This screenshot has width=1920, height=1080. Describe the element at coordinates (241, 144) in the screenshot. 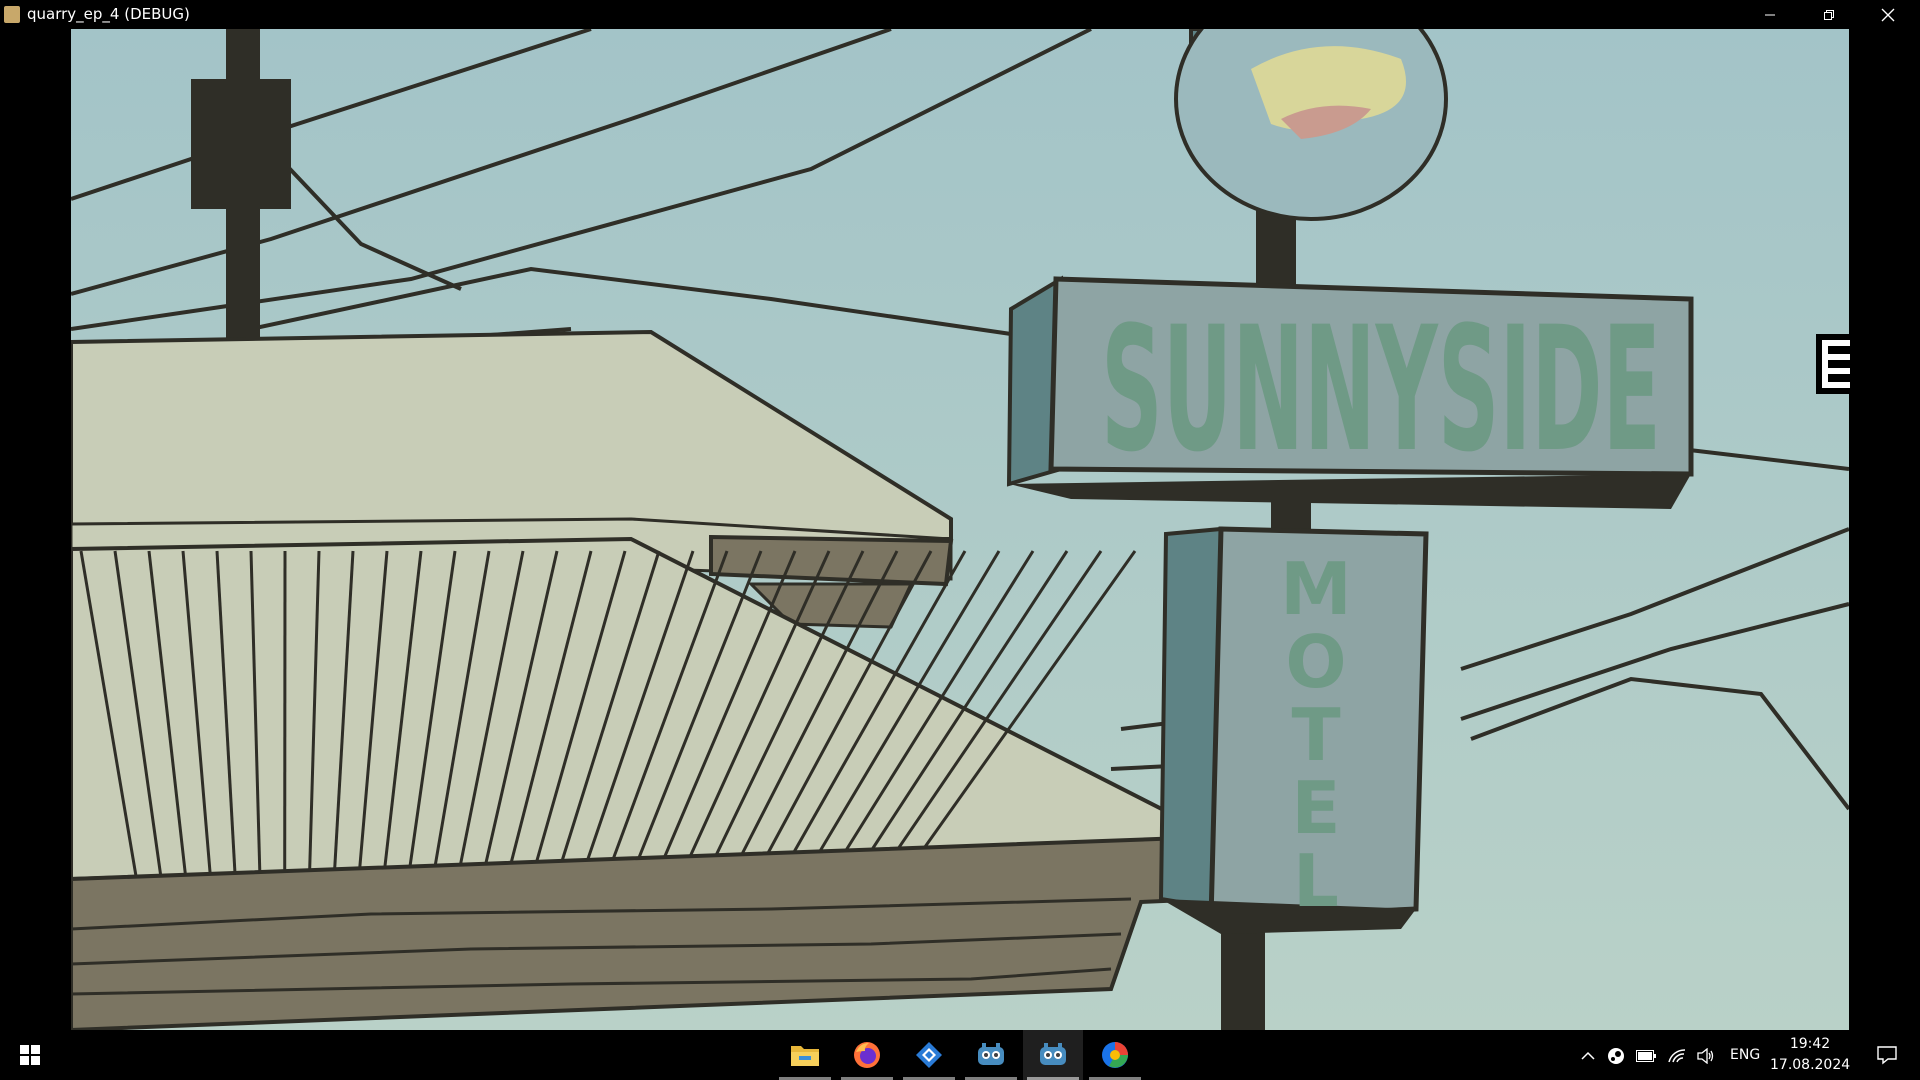

I see `pole-transformer` at that location.